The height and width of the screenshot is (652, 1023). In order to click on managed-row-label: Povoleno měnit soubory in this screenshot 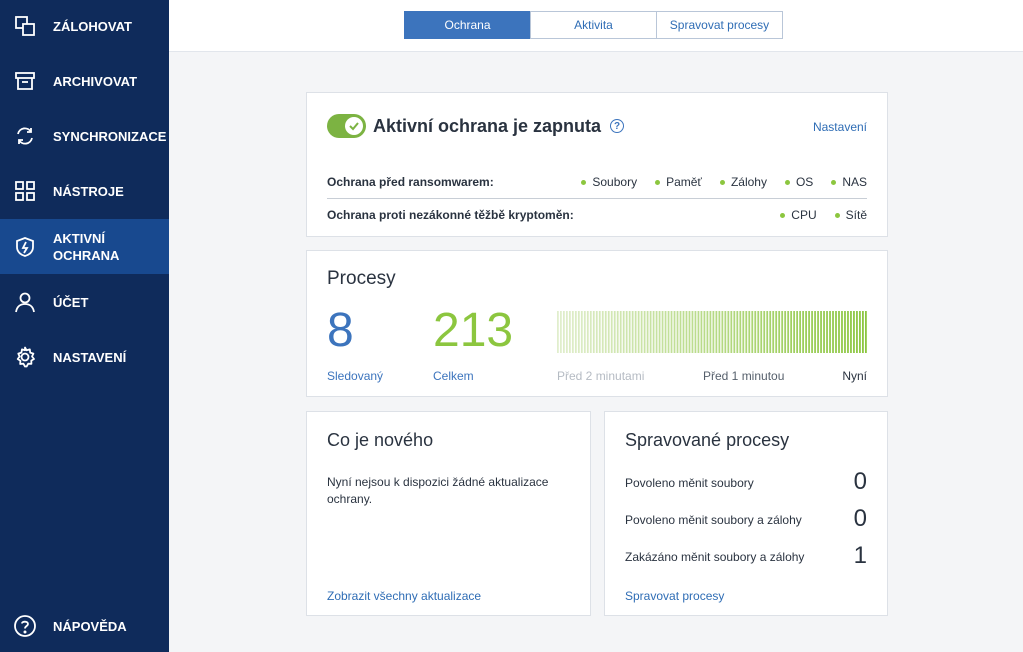, I will do `click(689, 483)`.